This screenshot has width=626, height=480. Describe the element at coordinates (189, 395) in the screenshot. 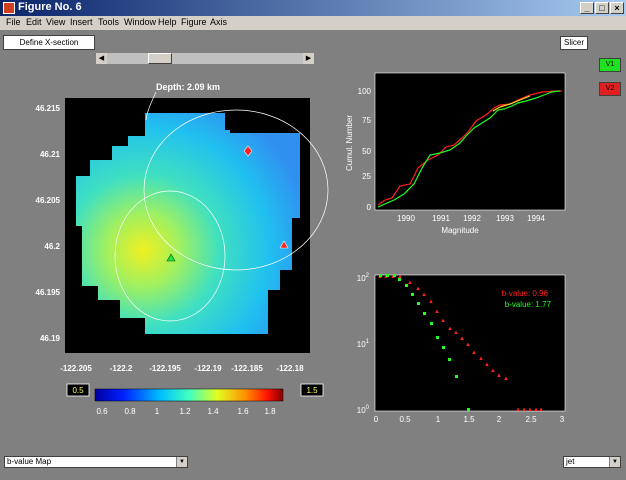

I see `colorbar-gradient` at that location.